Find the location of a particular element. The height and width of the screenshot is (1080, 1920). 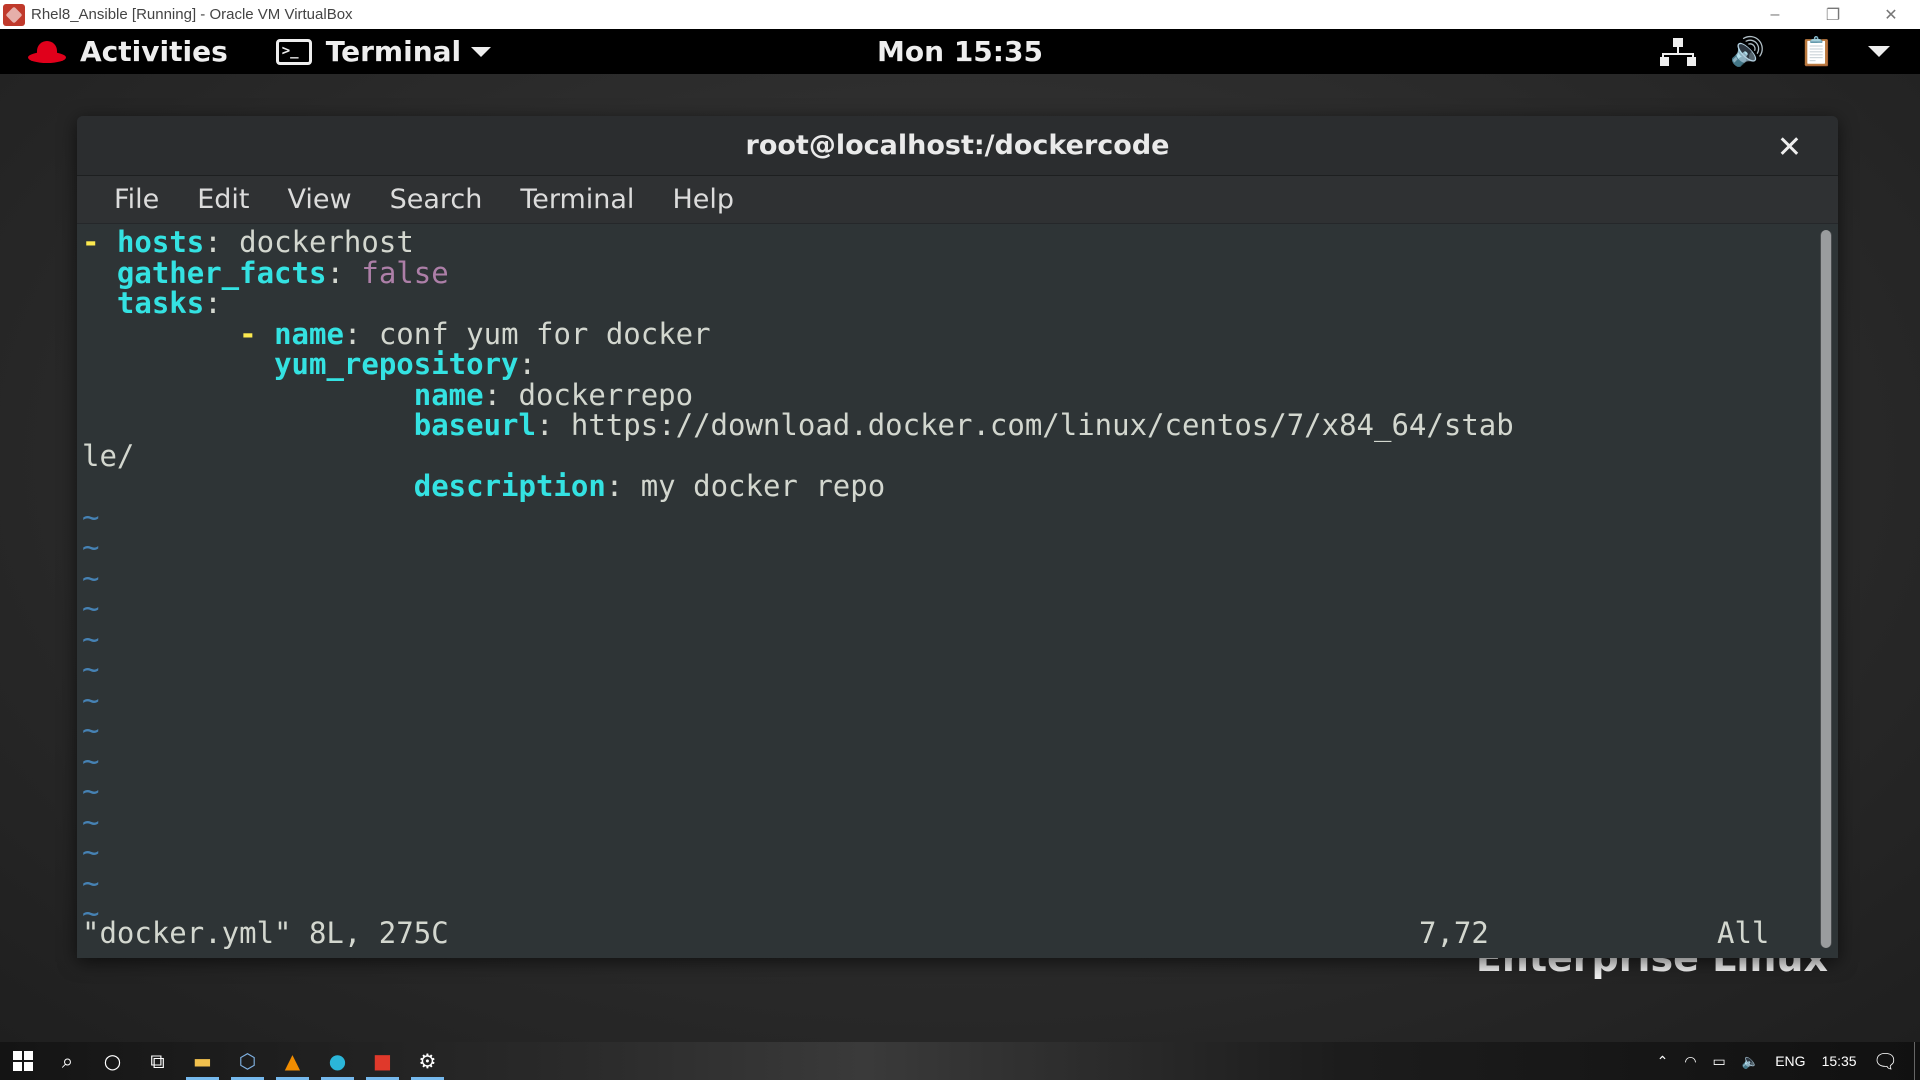

settings-gear-icon: ⚙ is located at coordinates (427, 1061).